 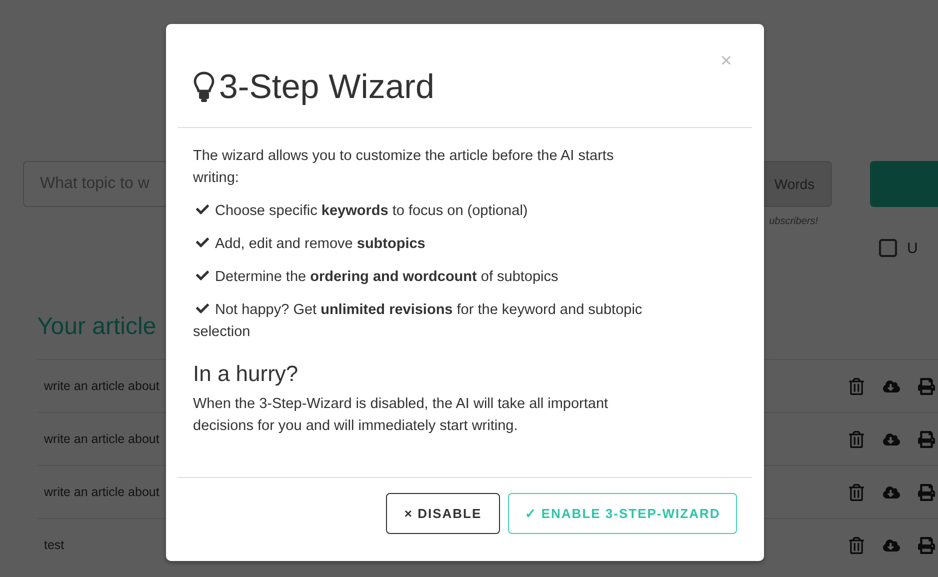 I want to click on feature-item: Add, edit and remove subtopics, so click(x=433, y=244).